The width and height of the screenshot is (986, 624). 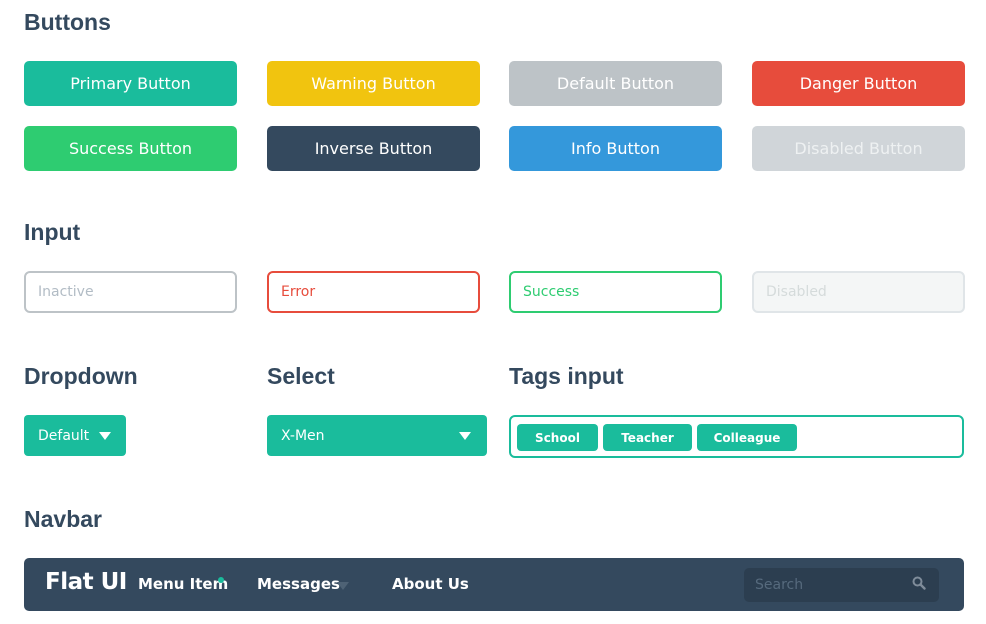 What do you see at coordinates (615, 292) in the screenshot?
I see `success-input` at bounding box center [615, 292].